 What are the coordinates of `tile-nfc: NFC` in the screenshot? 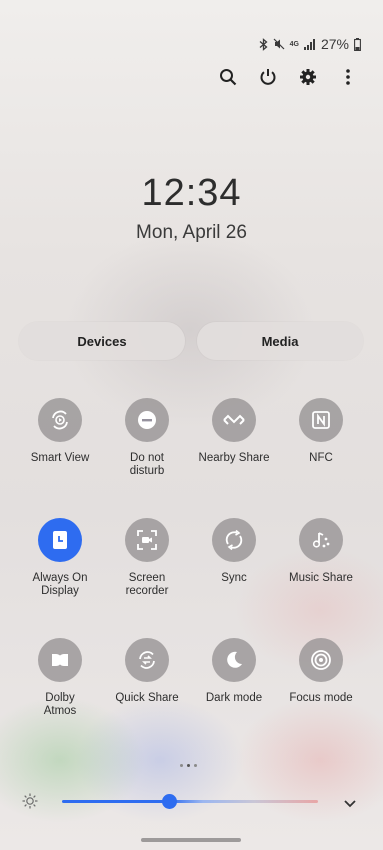 It's located at (321, 431).